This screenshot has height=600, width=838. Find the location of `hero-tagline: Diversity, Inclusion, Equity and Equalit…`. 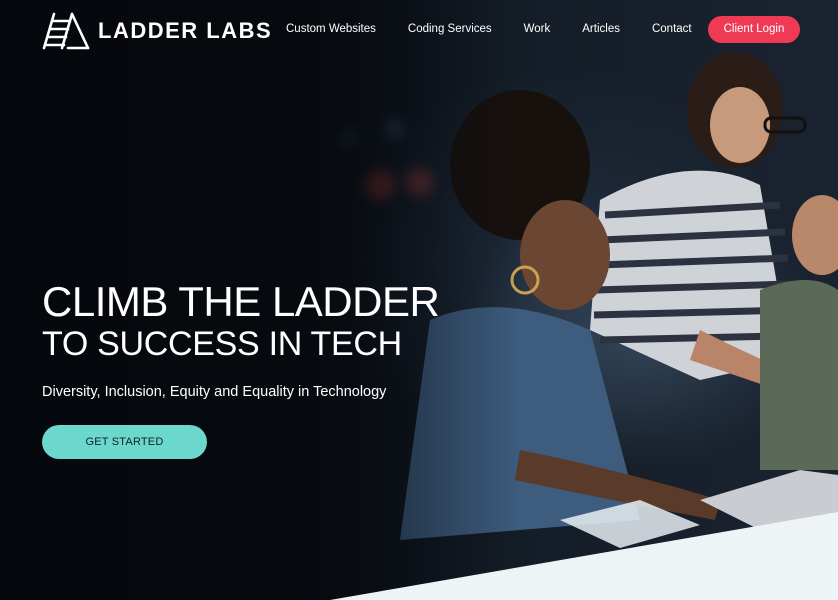

hero-tagline: Diversity, Inclusion, Equity and Equalit… is located at coordinates (214, 392).